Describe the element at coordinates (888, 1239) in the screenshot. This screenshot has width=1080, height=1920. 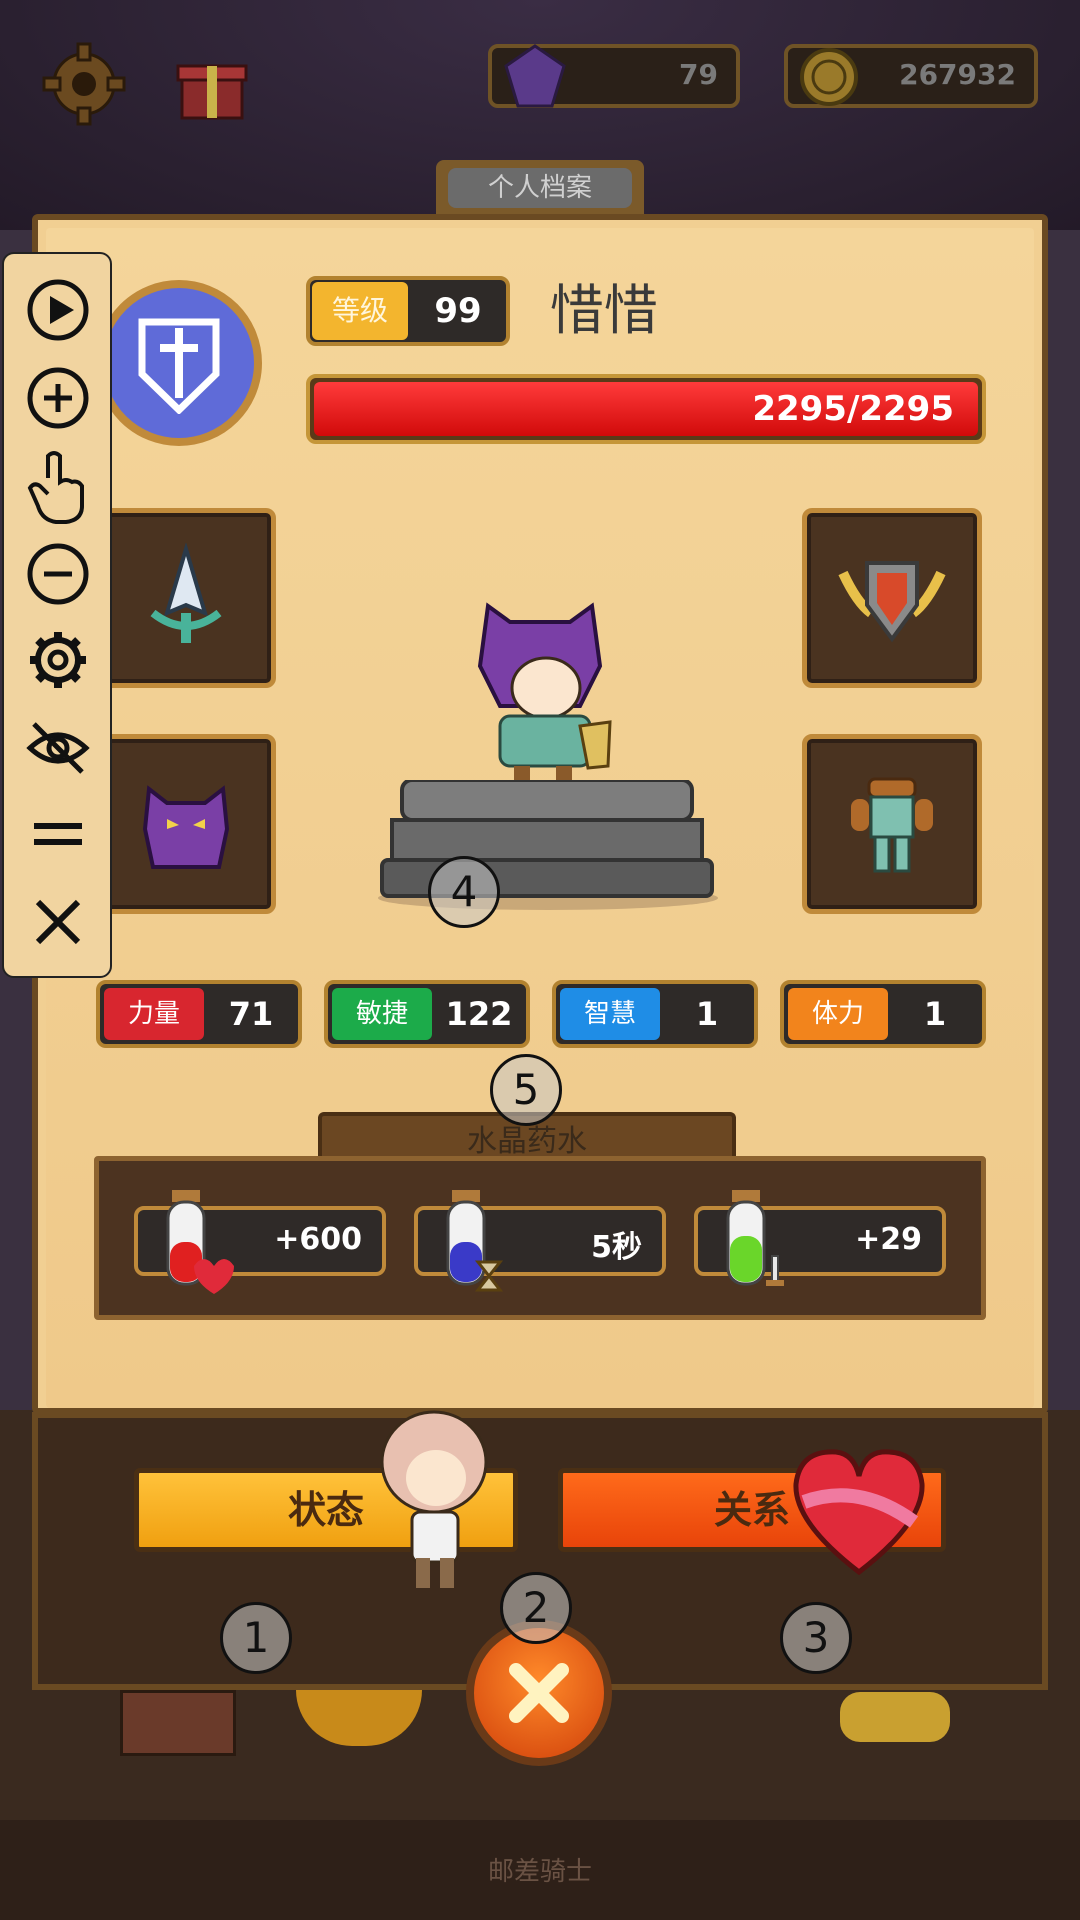
I see `potion-value: +29` at that location.